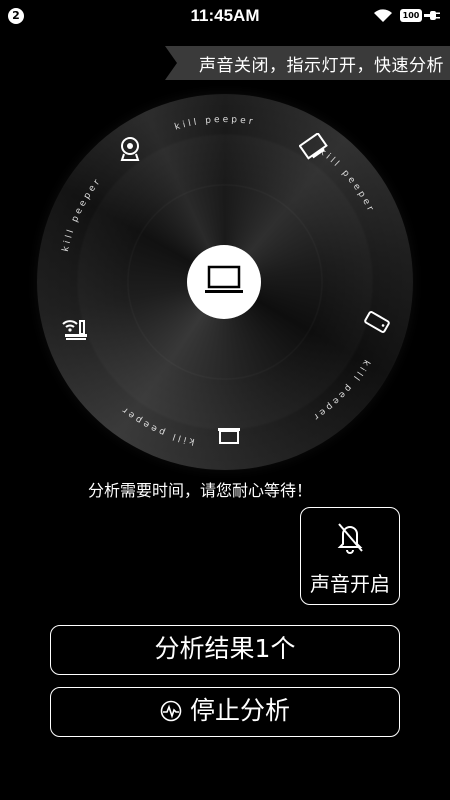 The image size is (450, 800). Describe the element at coordinates (74, 330) in the screenshot. I see `wifi-camera-icon` at that location.